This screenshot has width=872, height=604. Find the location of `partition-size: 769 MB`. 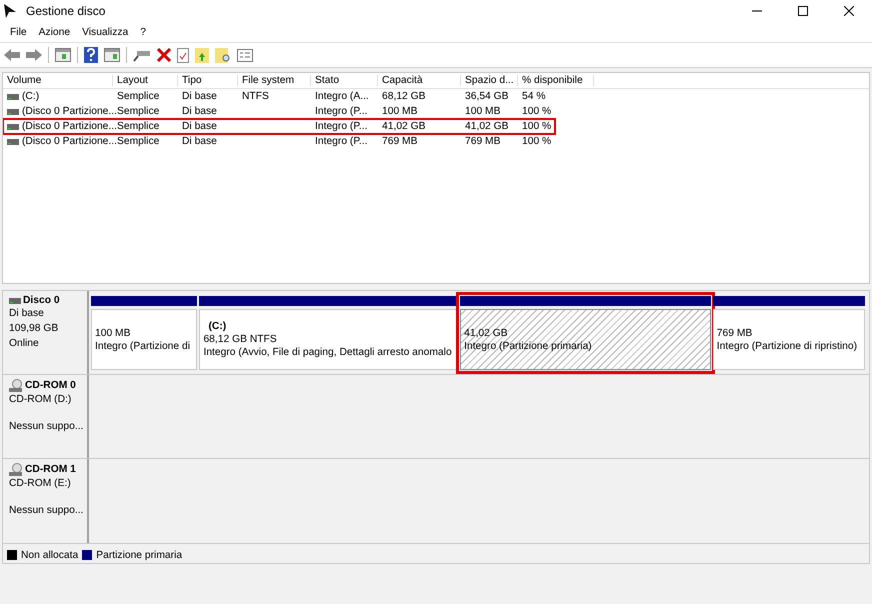

partition-size: 769 MB is located at coordinates (735, 333).